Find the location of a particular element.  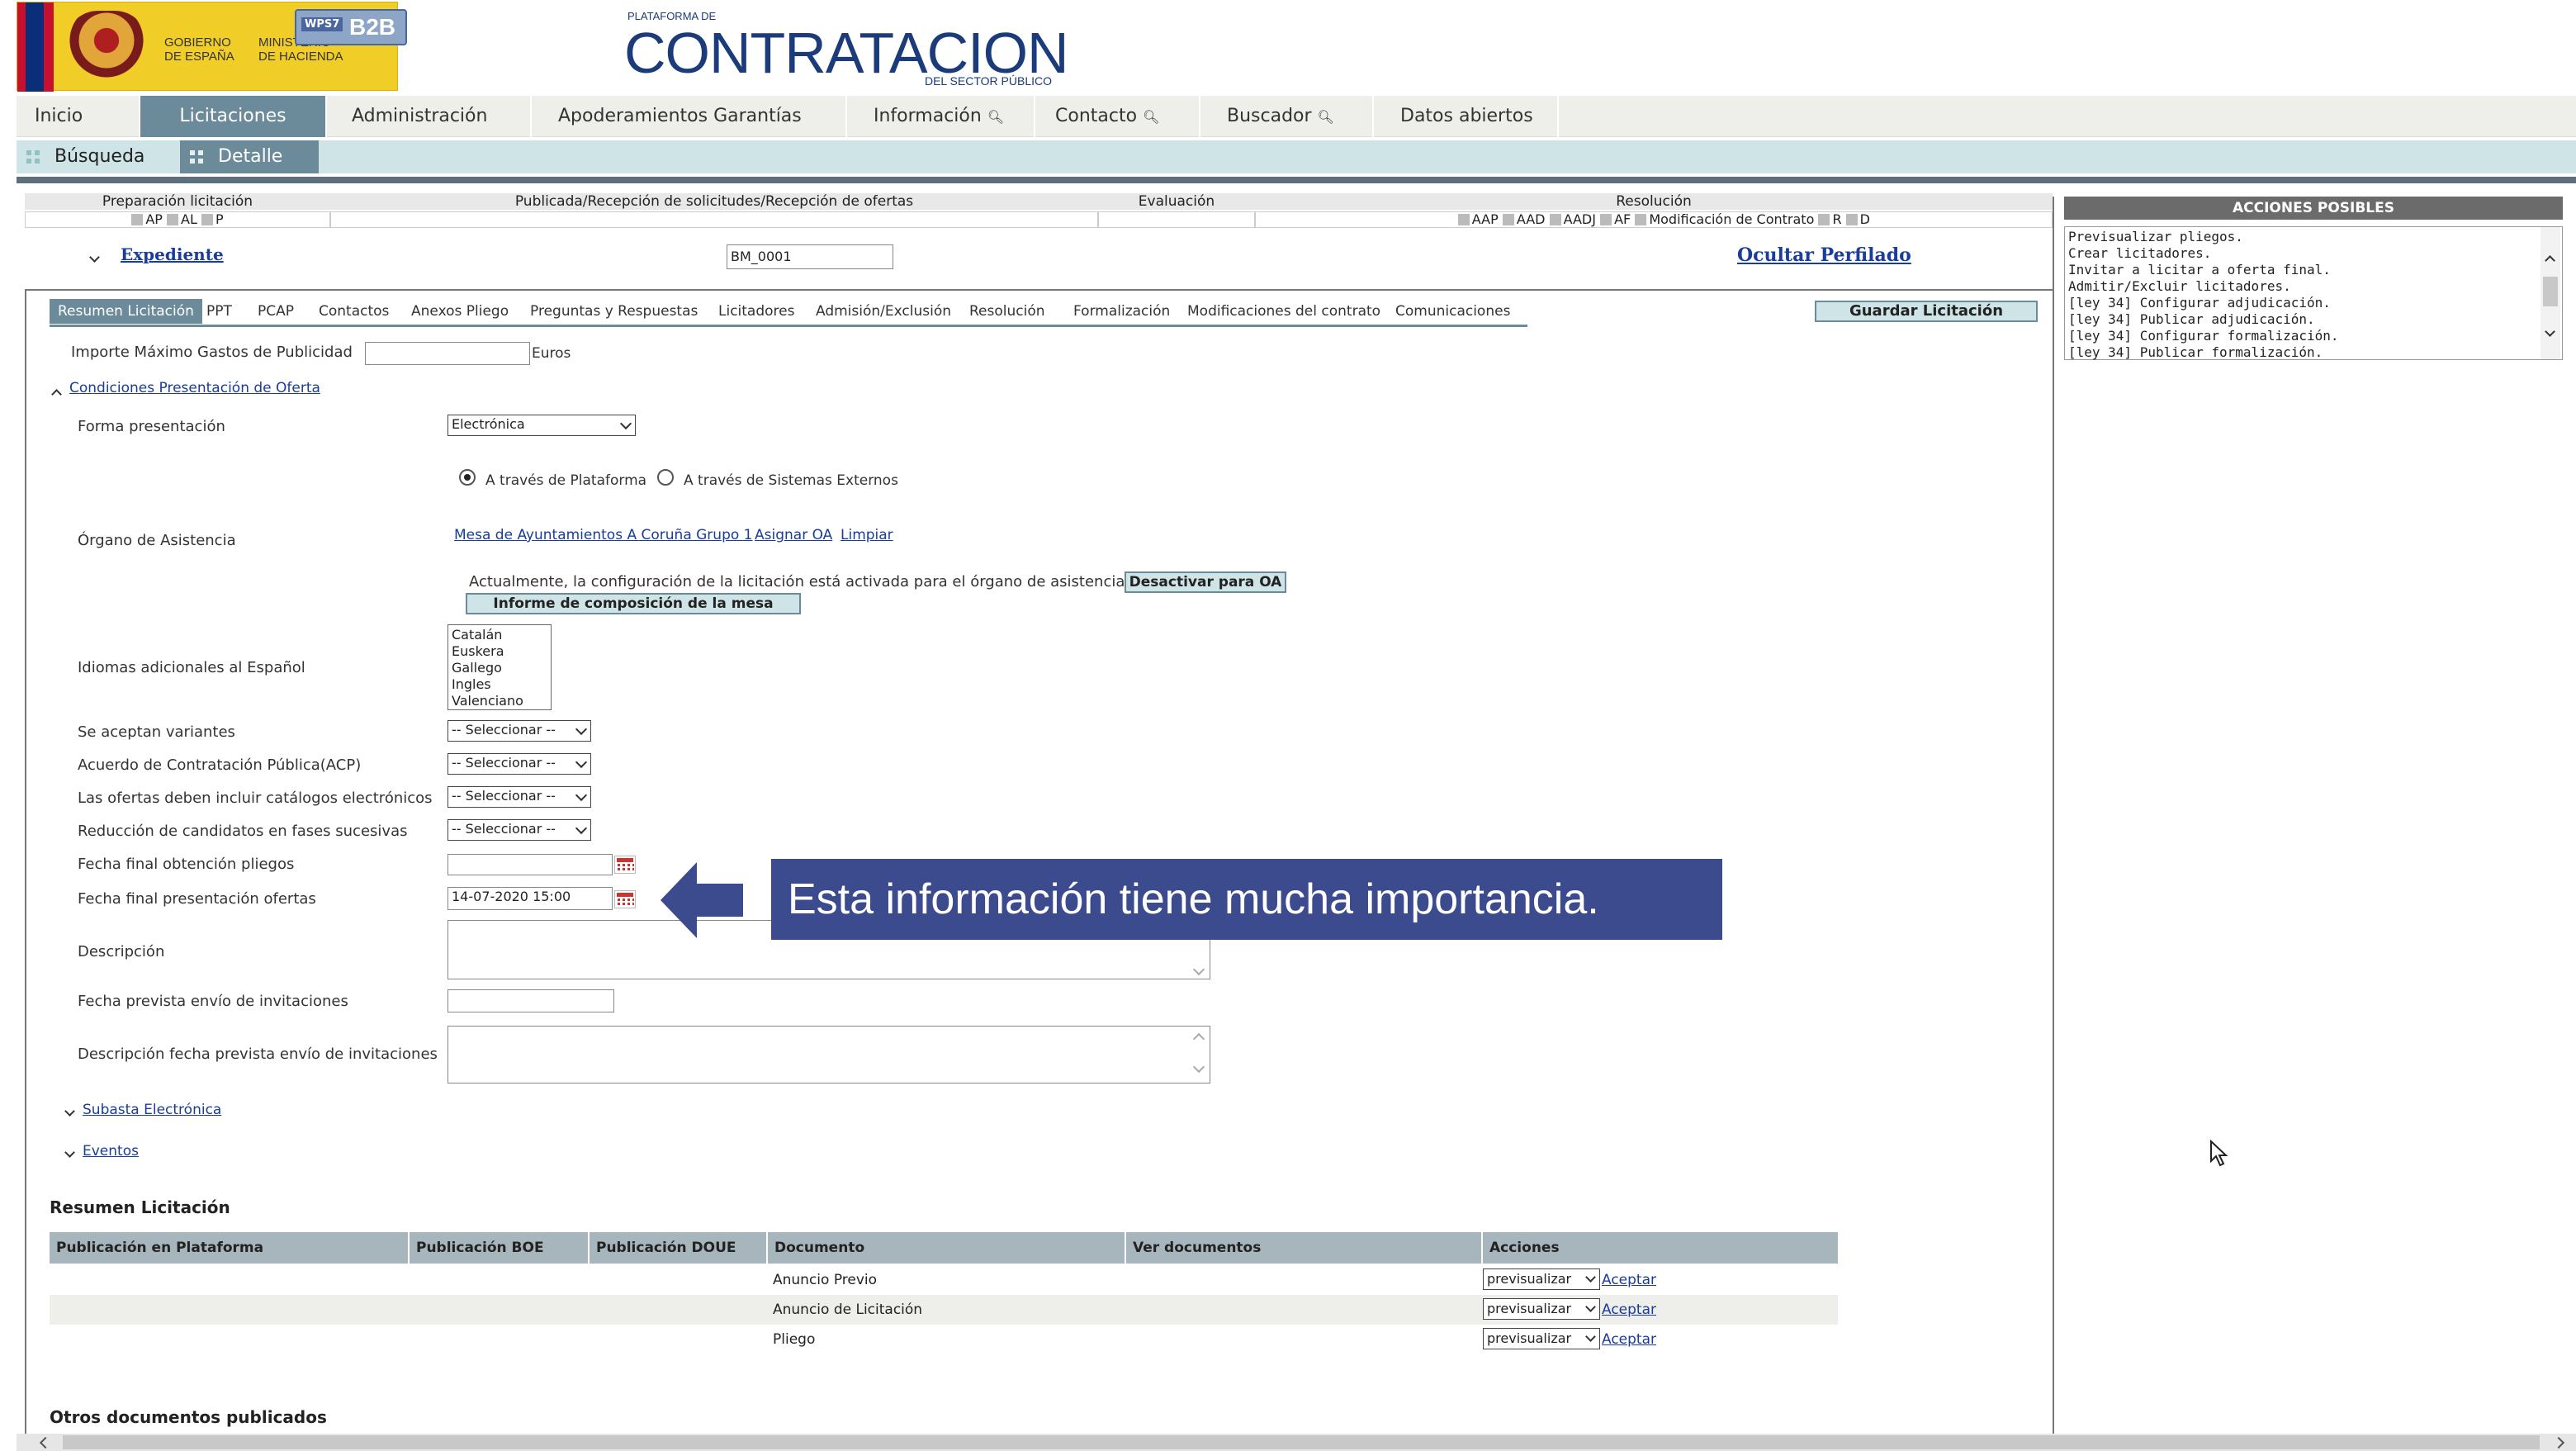

accion-item: Admitir/Excluir licitadores. is located at coordinates (2313, 287).